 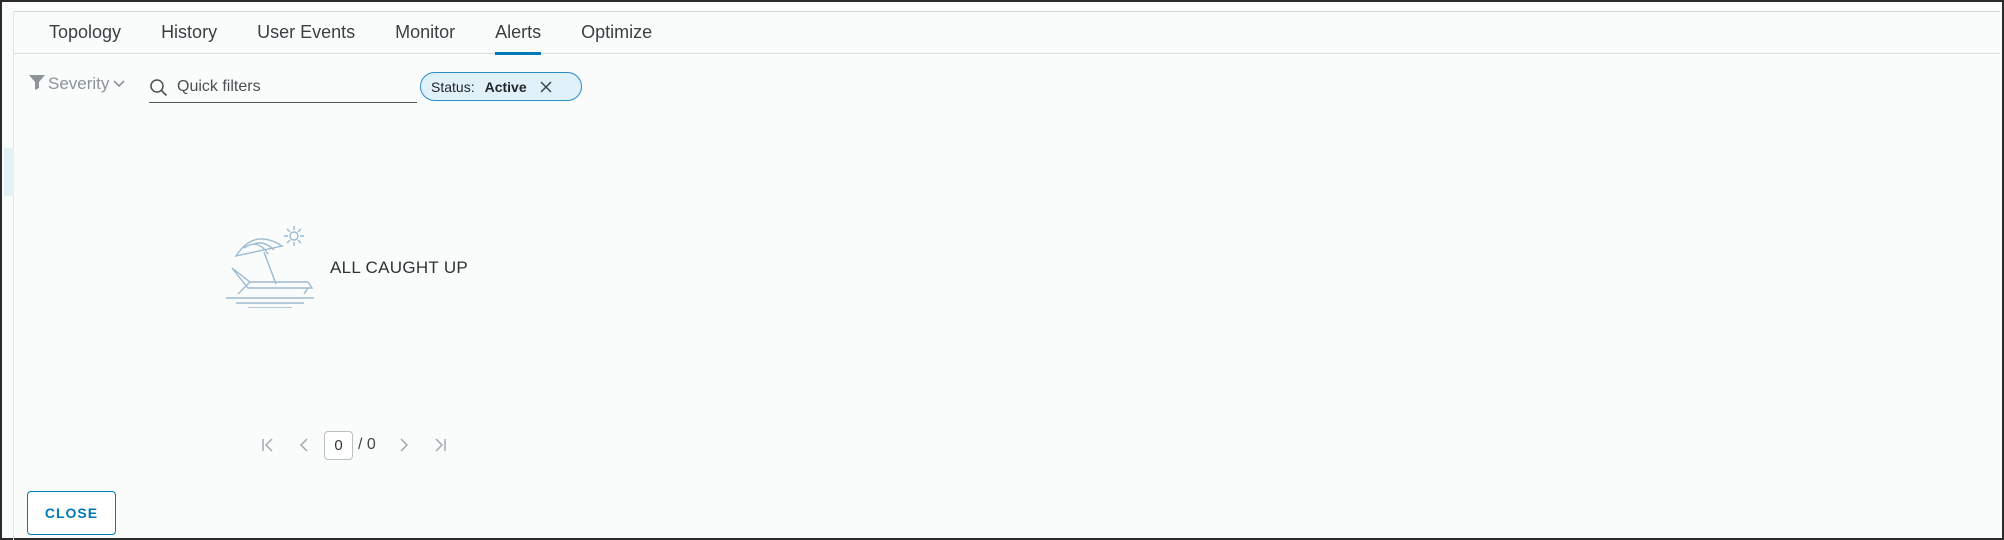 I want to click on tab-topology: Topology, so click(x=85, y=33).